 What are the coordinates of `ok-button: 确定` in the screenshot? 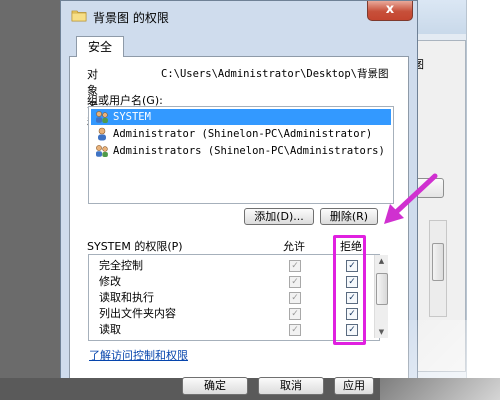 It's located at (215, 386).